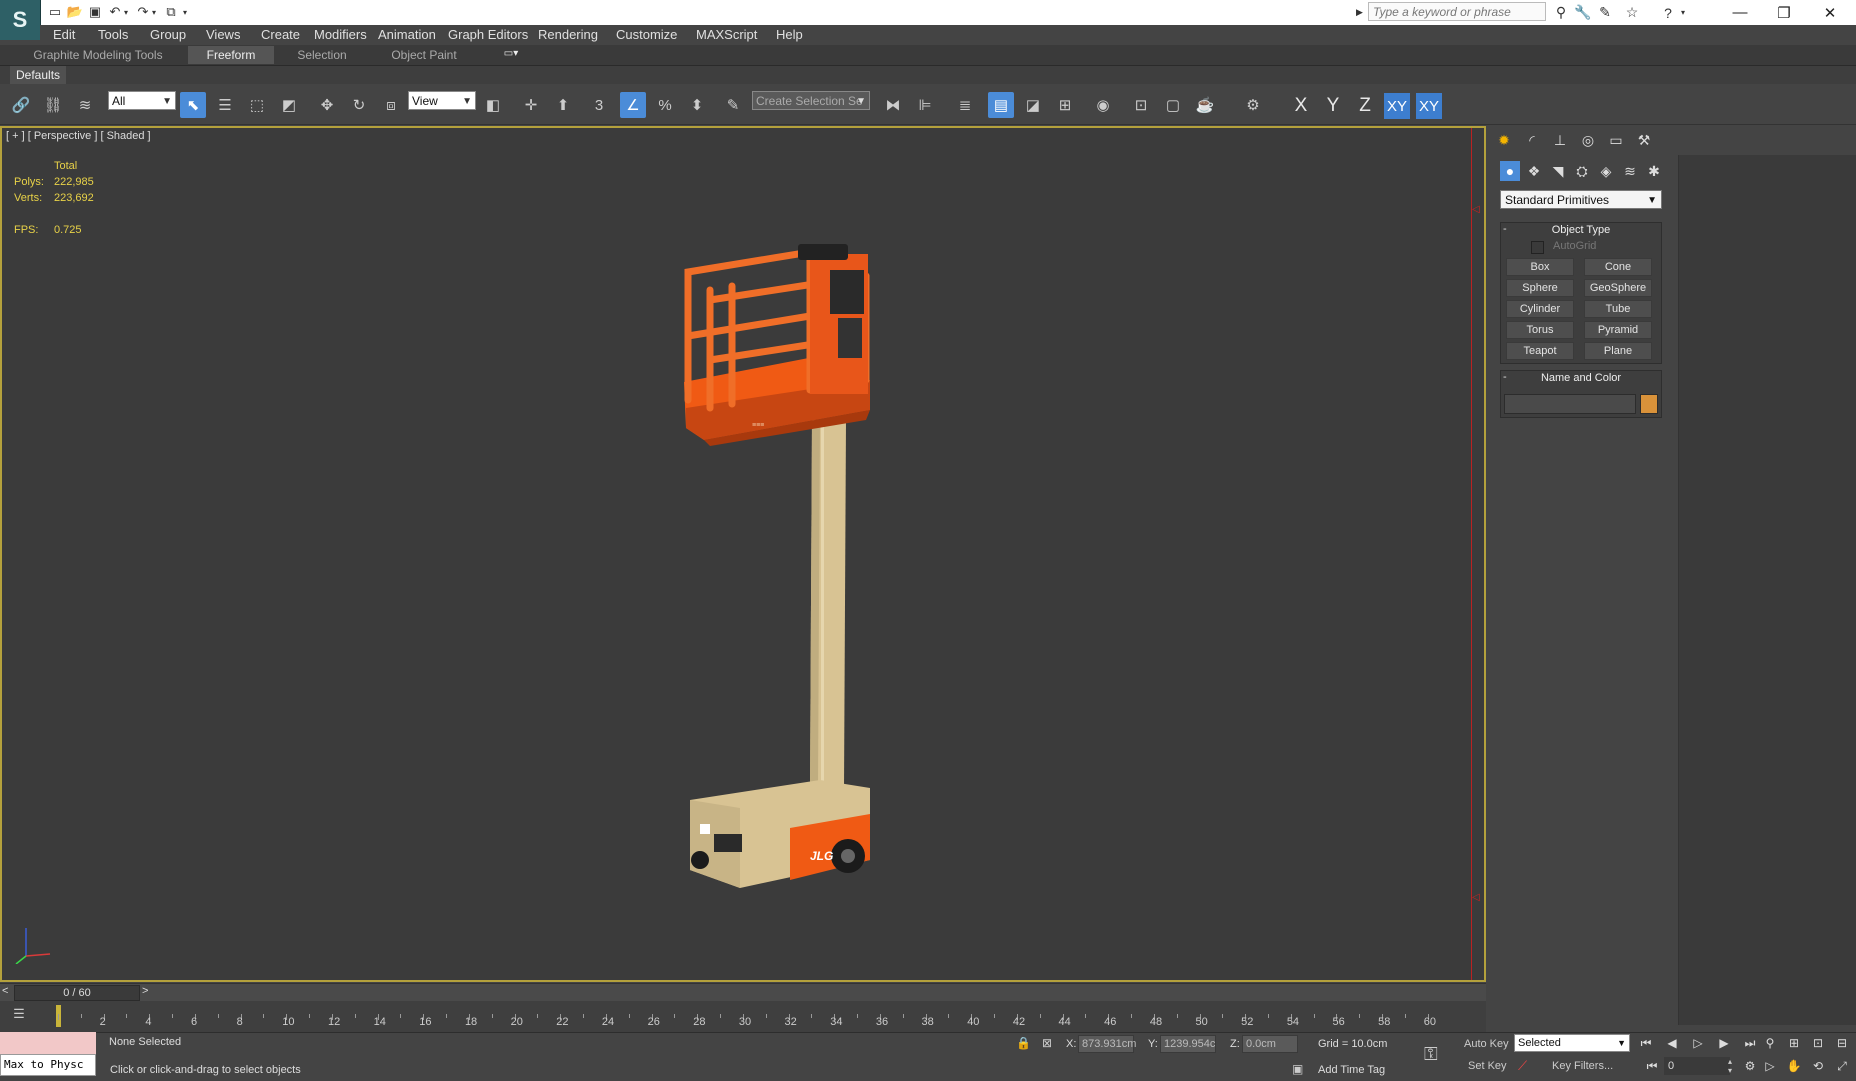 This screenshot has width=1856, height=1081. What do you see at coordinates (1033, 105) in the screenshot?
I see `curve-editor-icon: ◪` at bounding box center [1033, 105].